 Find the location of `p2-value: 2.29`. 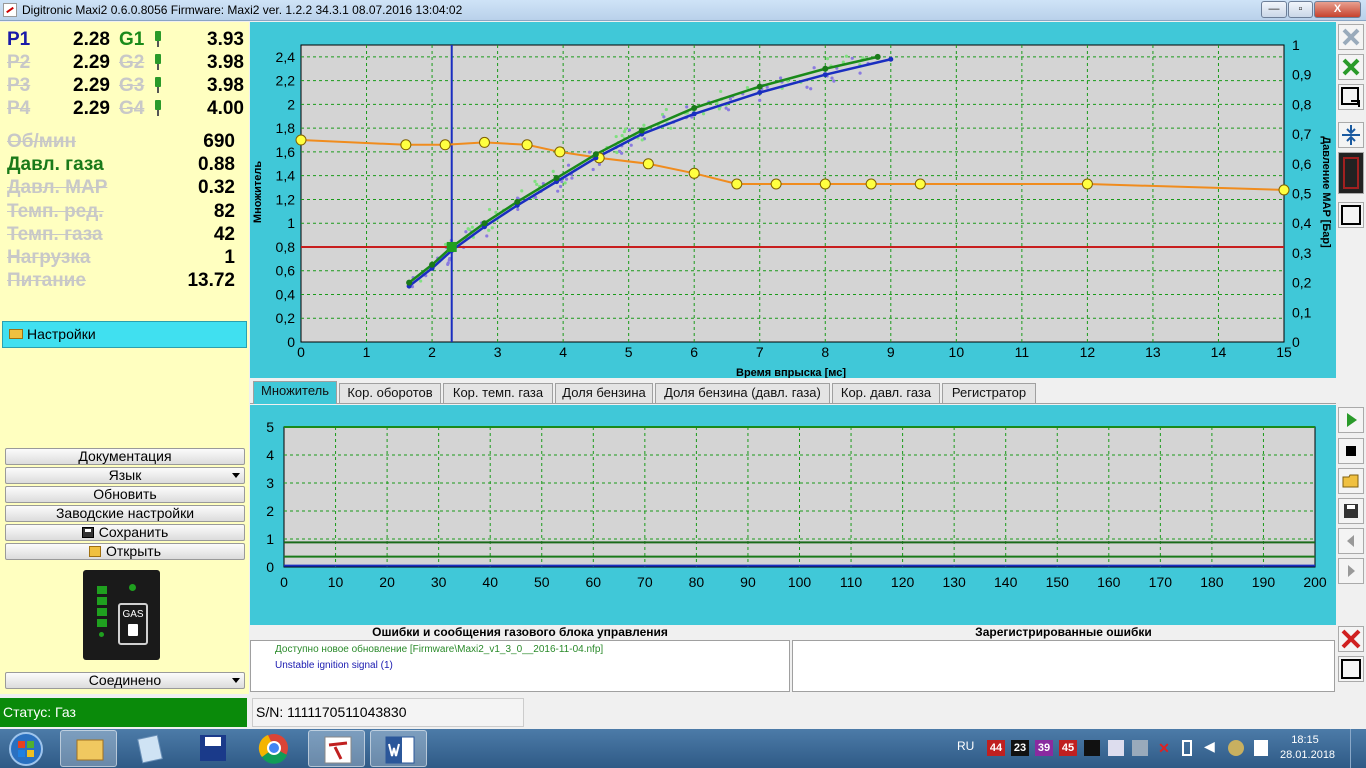

p2-value: 2.29 is located at coordinates (91, 62).